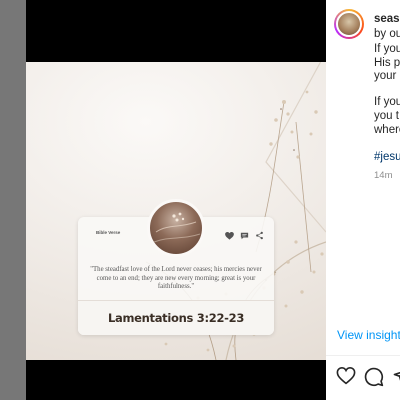 The height and width of the screenshot is (400, 400). Describe the element at coordinates (259, 236) in the screenshot. I see `share-icon` at that location.